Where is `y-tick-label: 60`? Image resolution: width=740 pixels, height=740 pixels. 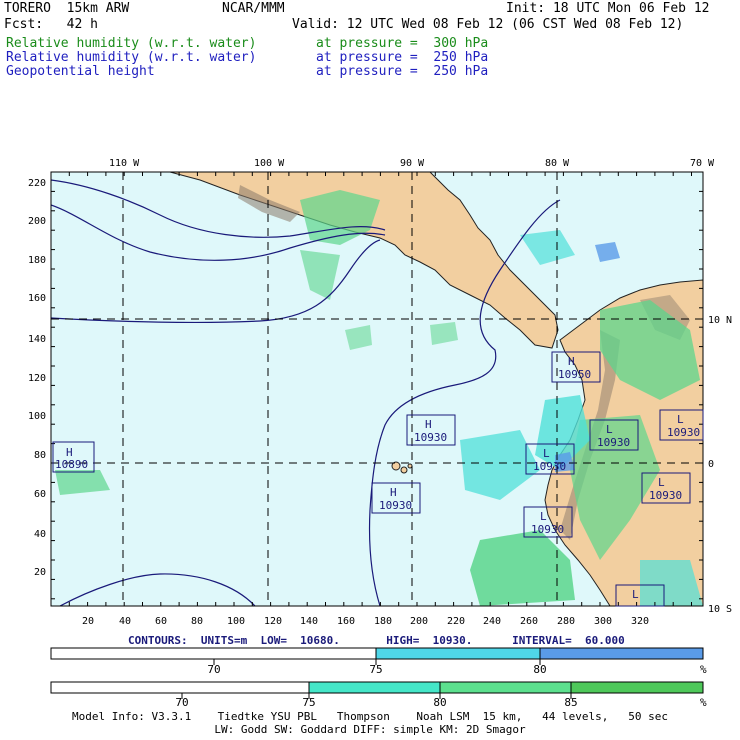 y-tick-label: 60 is located at coordinates (40, 494).